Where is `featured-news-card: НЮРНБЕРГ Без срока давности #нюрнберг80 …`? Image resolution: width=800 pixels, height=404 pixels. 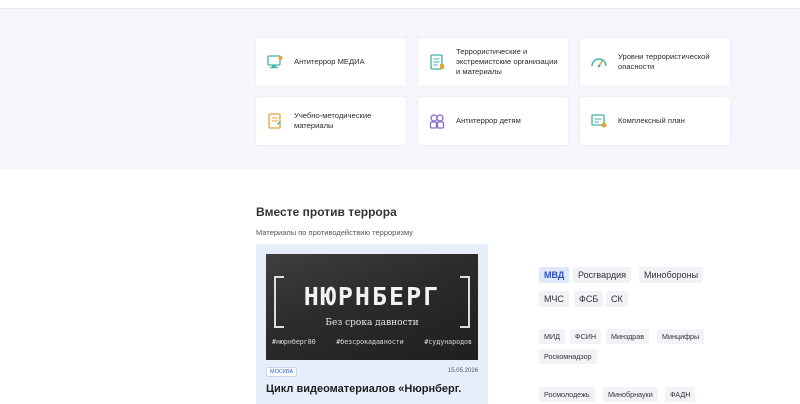 featured-news-card: НЮРНБЕРГ Без срока давности #нюрнберг80 … is located at coordinates (372, 324).